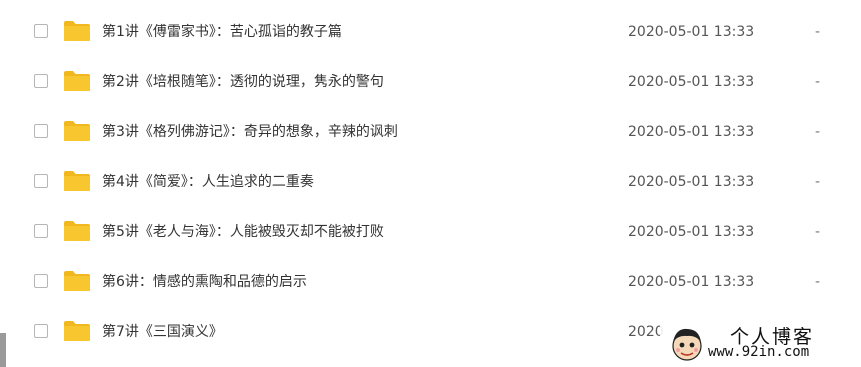 This screenshot has width=861, height=367. What do you see at coordinates (3, 350) in the screenshot?
I see `scrollbar-edge` at bounding box center [3, 350].